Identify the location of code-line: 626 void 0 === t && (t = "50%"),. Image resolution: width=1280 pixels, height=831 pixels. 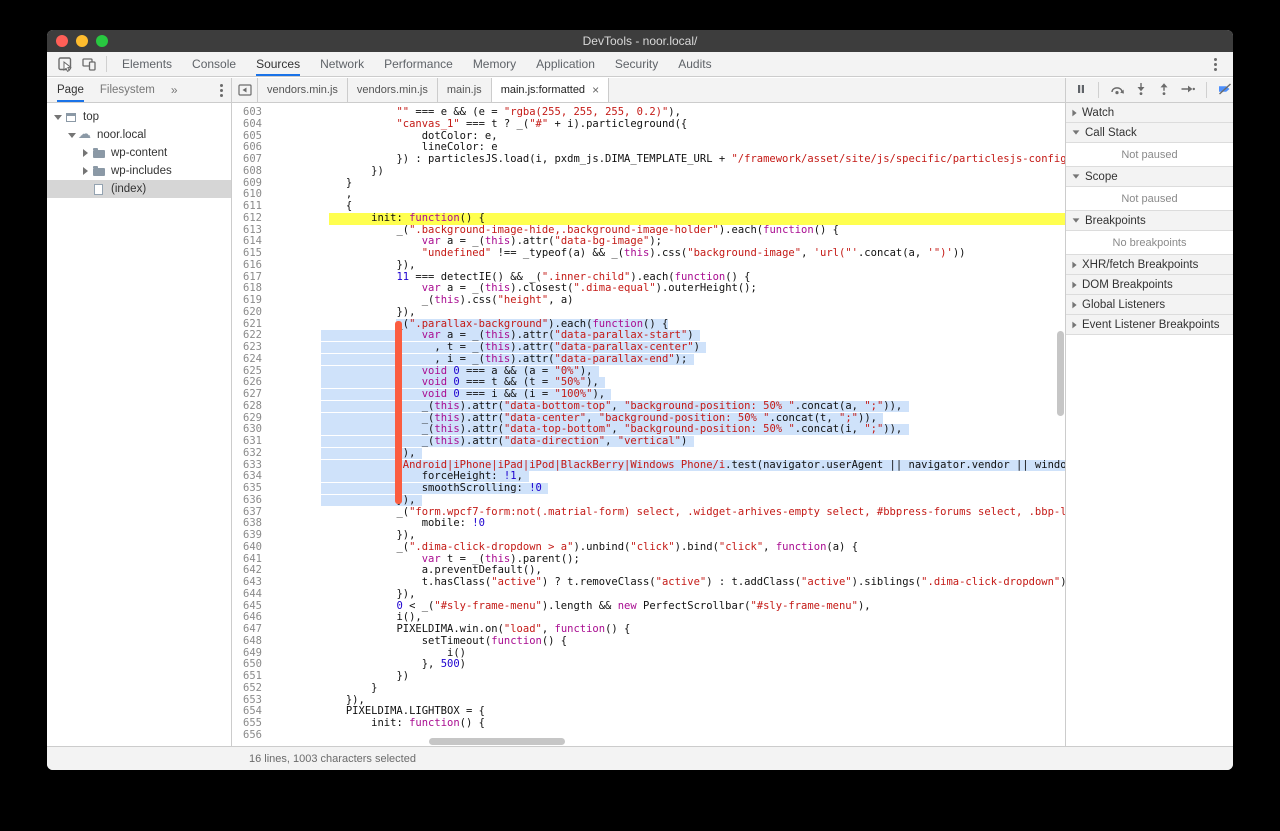
(648, 383).